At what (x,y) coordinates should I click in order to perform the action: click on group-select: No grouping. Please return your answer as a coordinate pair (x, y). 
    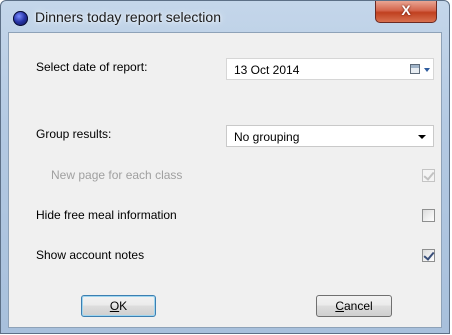
    Looking at the image, I should click on (330, 136).